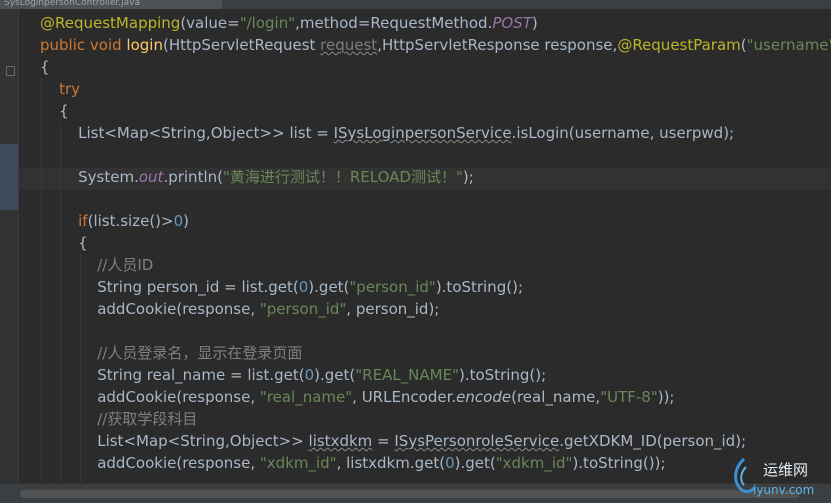 Image resolution: width=831 pixels, height=503 pixels. I want to click on code-token: request, so click(349, 45).